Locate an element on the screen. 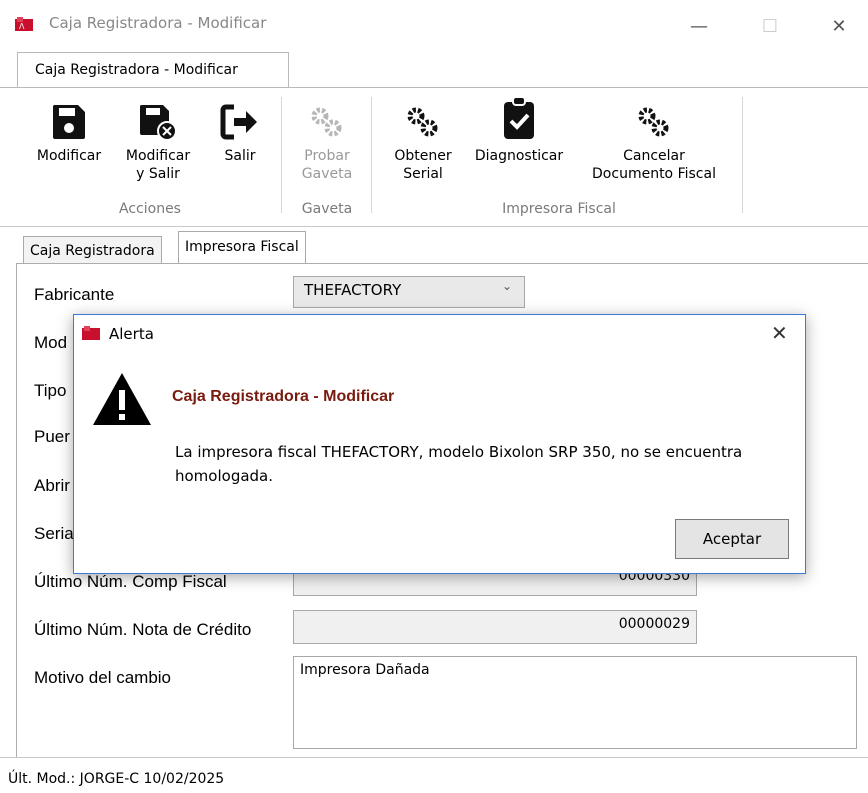 The image size is (868, 793). save-close-icon is located at coordinates (158, 123).